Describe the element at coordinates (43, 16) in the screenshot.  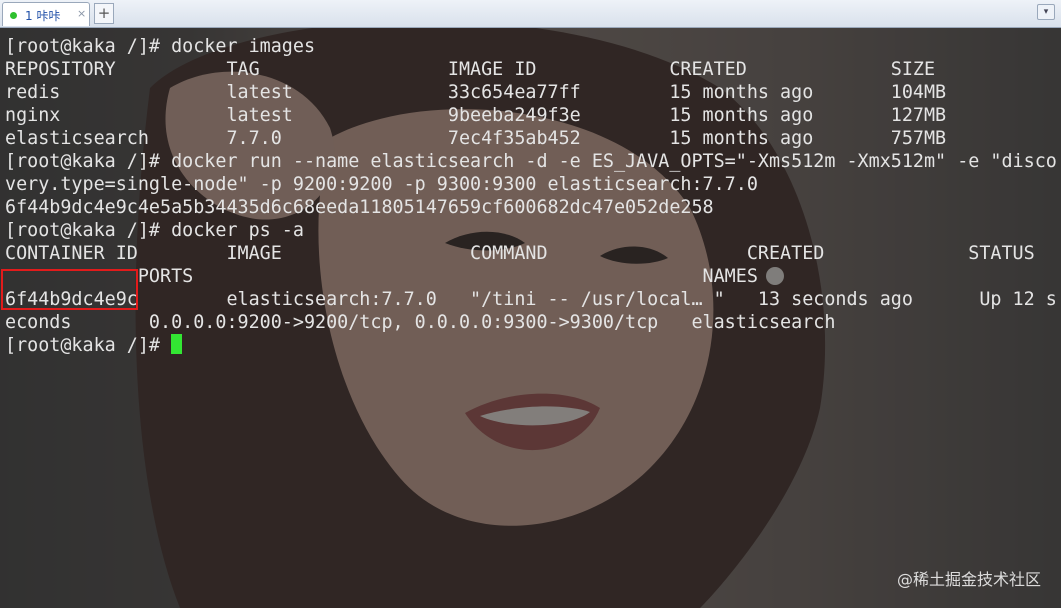
I see `session-tab-label: 1 咔咔` at that location.